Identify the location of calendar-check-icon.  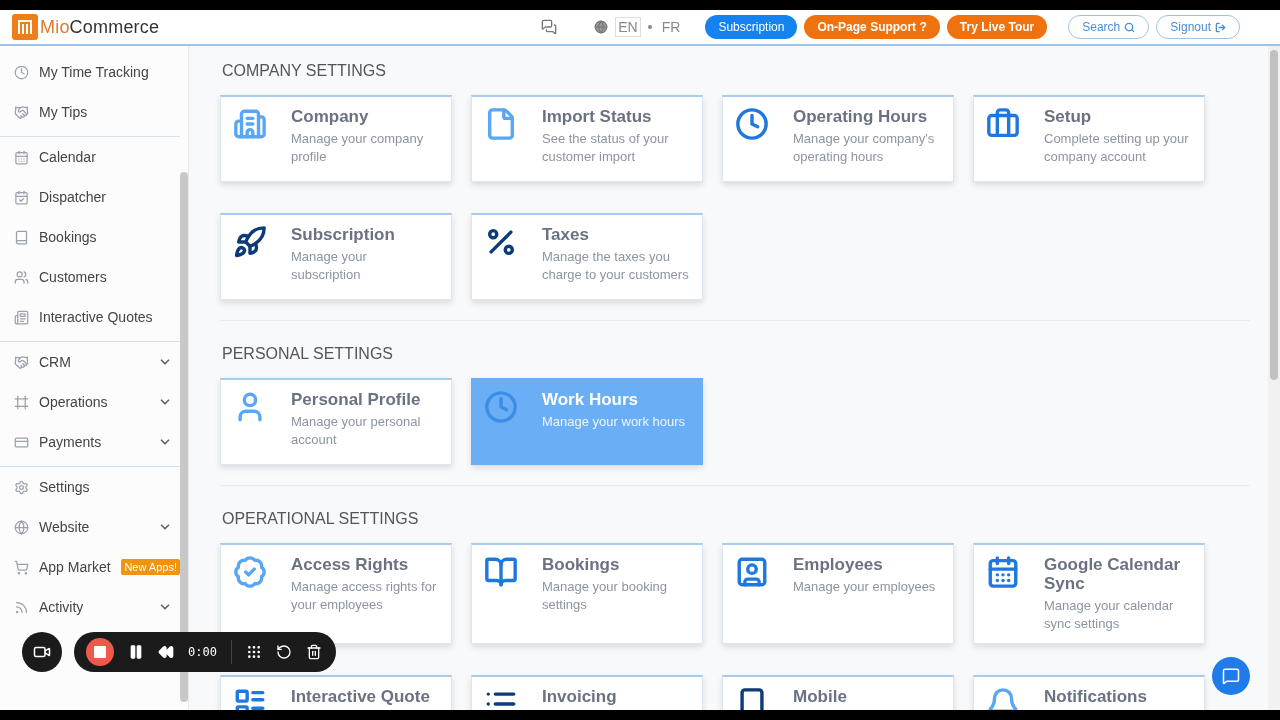
(21, 197).